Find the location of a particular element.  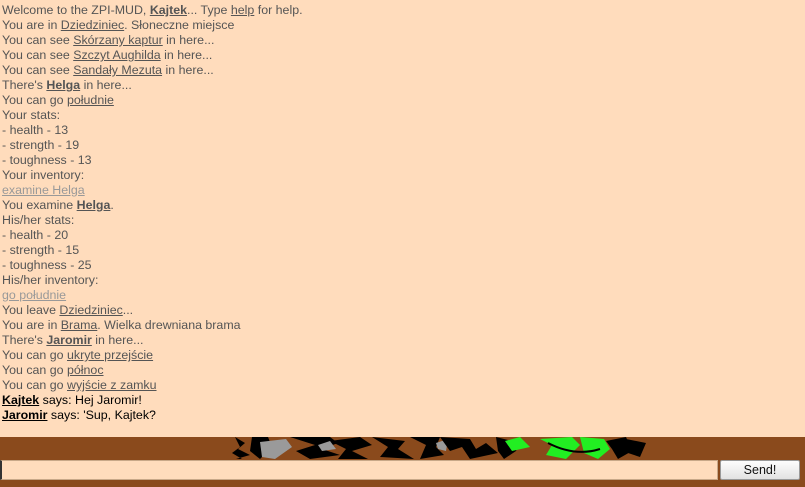

log-line: go południe is located at coordinates (402, 295).